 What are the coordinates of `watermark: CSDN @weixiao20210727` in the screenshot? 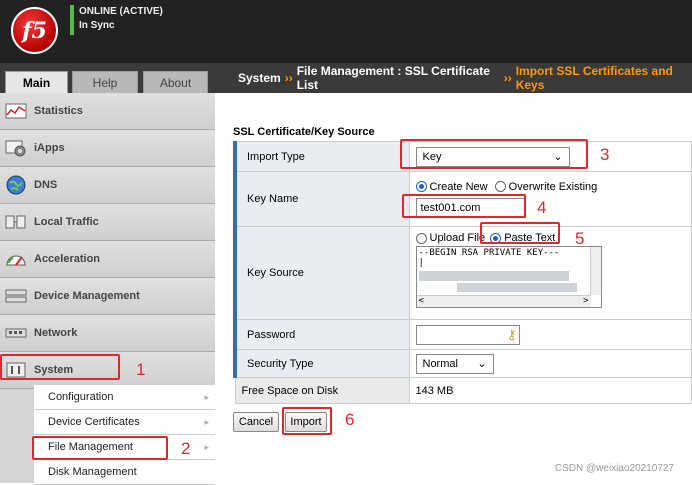 It's located at (614, 468).